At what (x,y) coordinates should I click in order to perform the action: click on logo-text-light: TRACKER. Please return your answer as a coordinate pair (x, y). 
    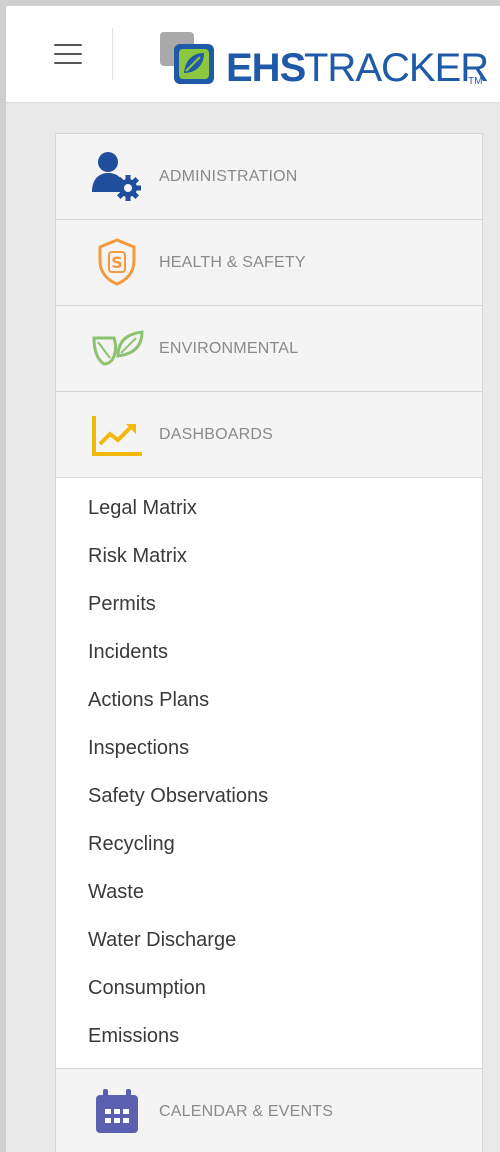
    Looking at the image, I should click on (396, 68).